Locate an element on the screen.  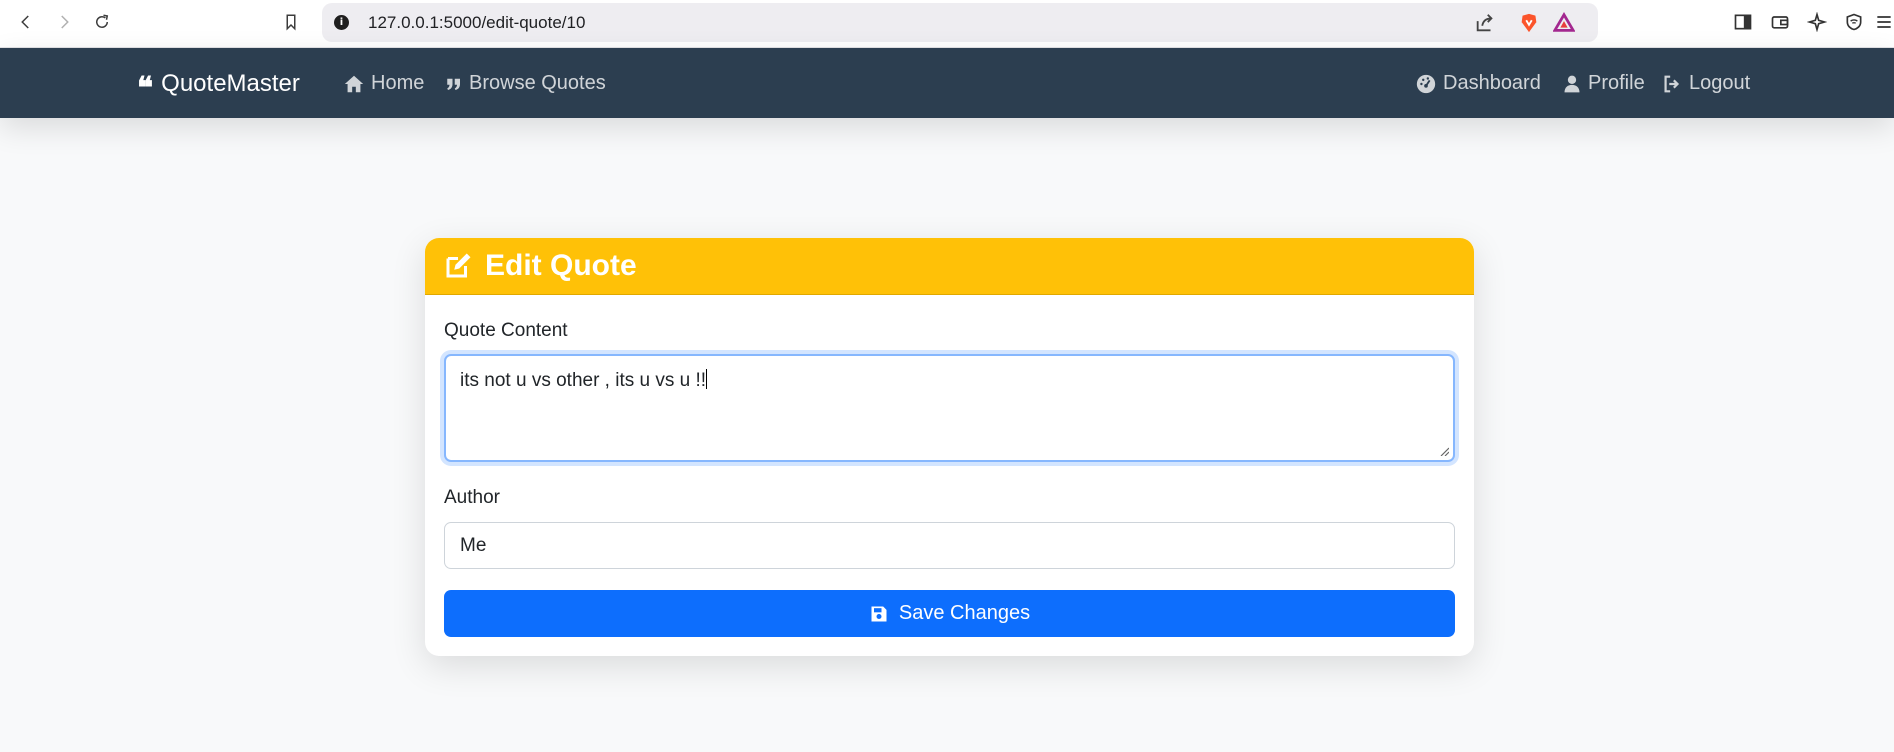
save-icon is located at coordinates (879, 613).